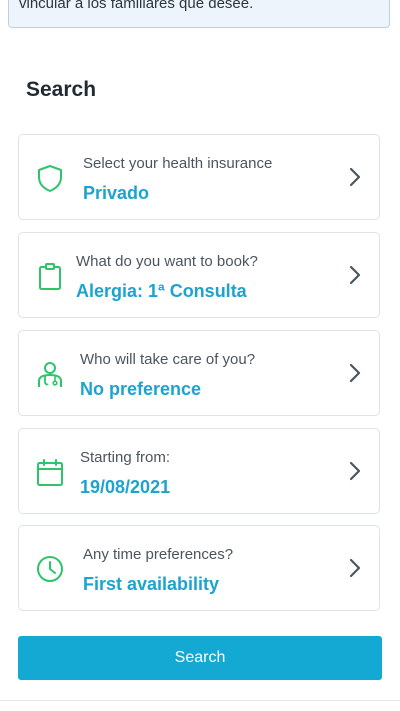 The height and width of the screenshot is (711, 400). What do you see at coordinates (50, 472) in the screenshot?
I see `calendar-icon` at bounding box center [50, 472].